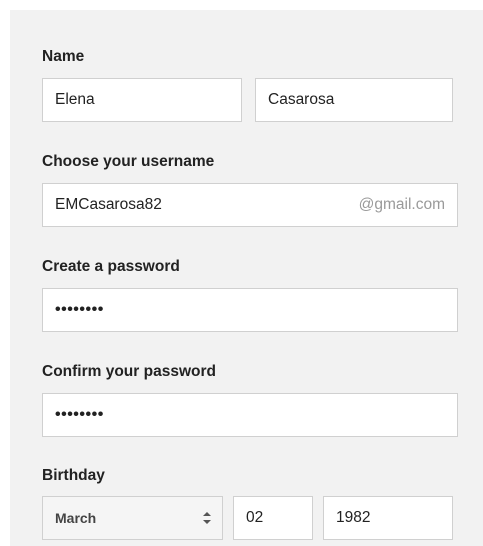 This screenshot has width=483, height=546. Describe the element at coordinates (250, 415) in the screenshot. I see `confirm-password-input: ••••••••` at that location.